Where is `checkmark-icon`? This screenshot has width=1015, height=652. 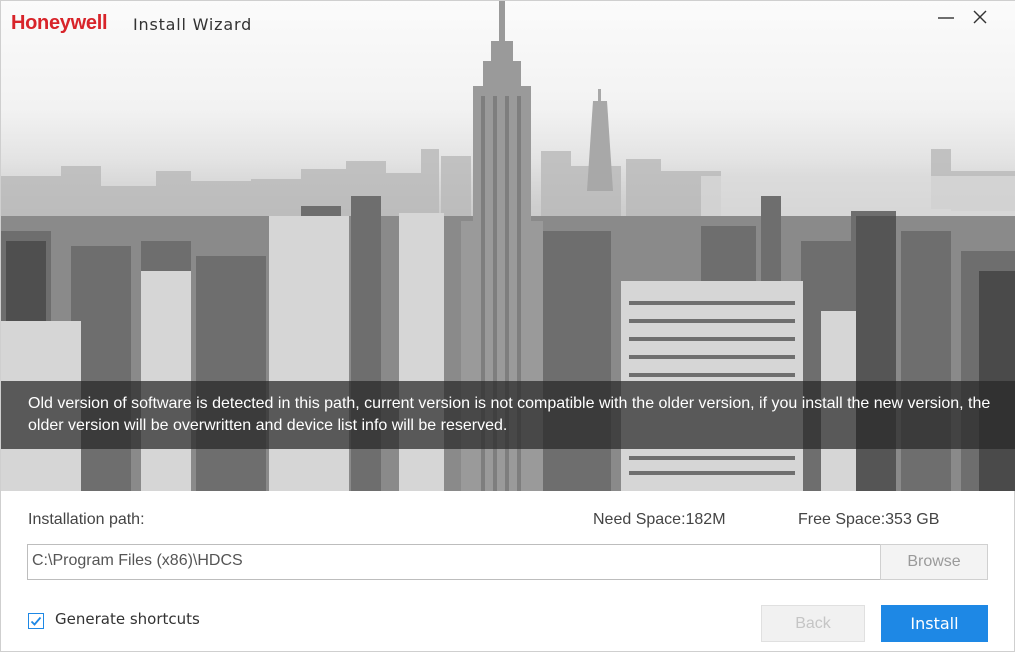
checkmark-icon is located at coordinates (36, 621).